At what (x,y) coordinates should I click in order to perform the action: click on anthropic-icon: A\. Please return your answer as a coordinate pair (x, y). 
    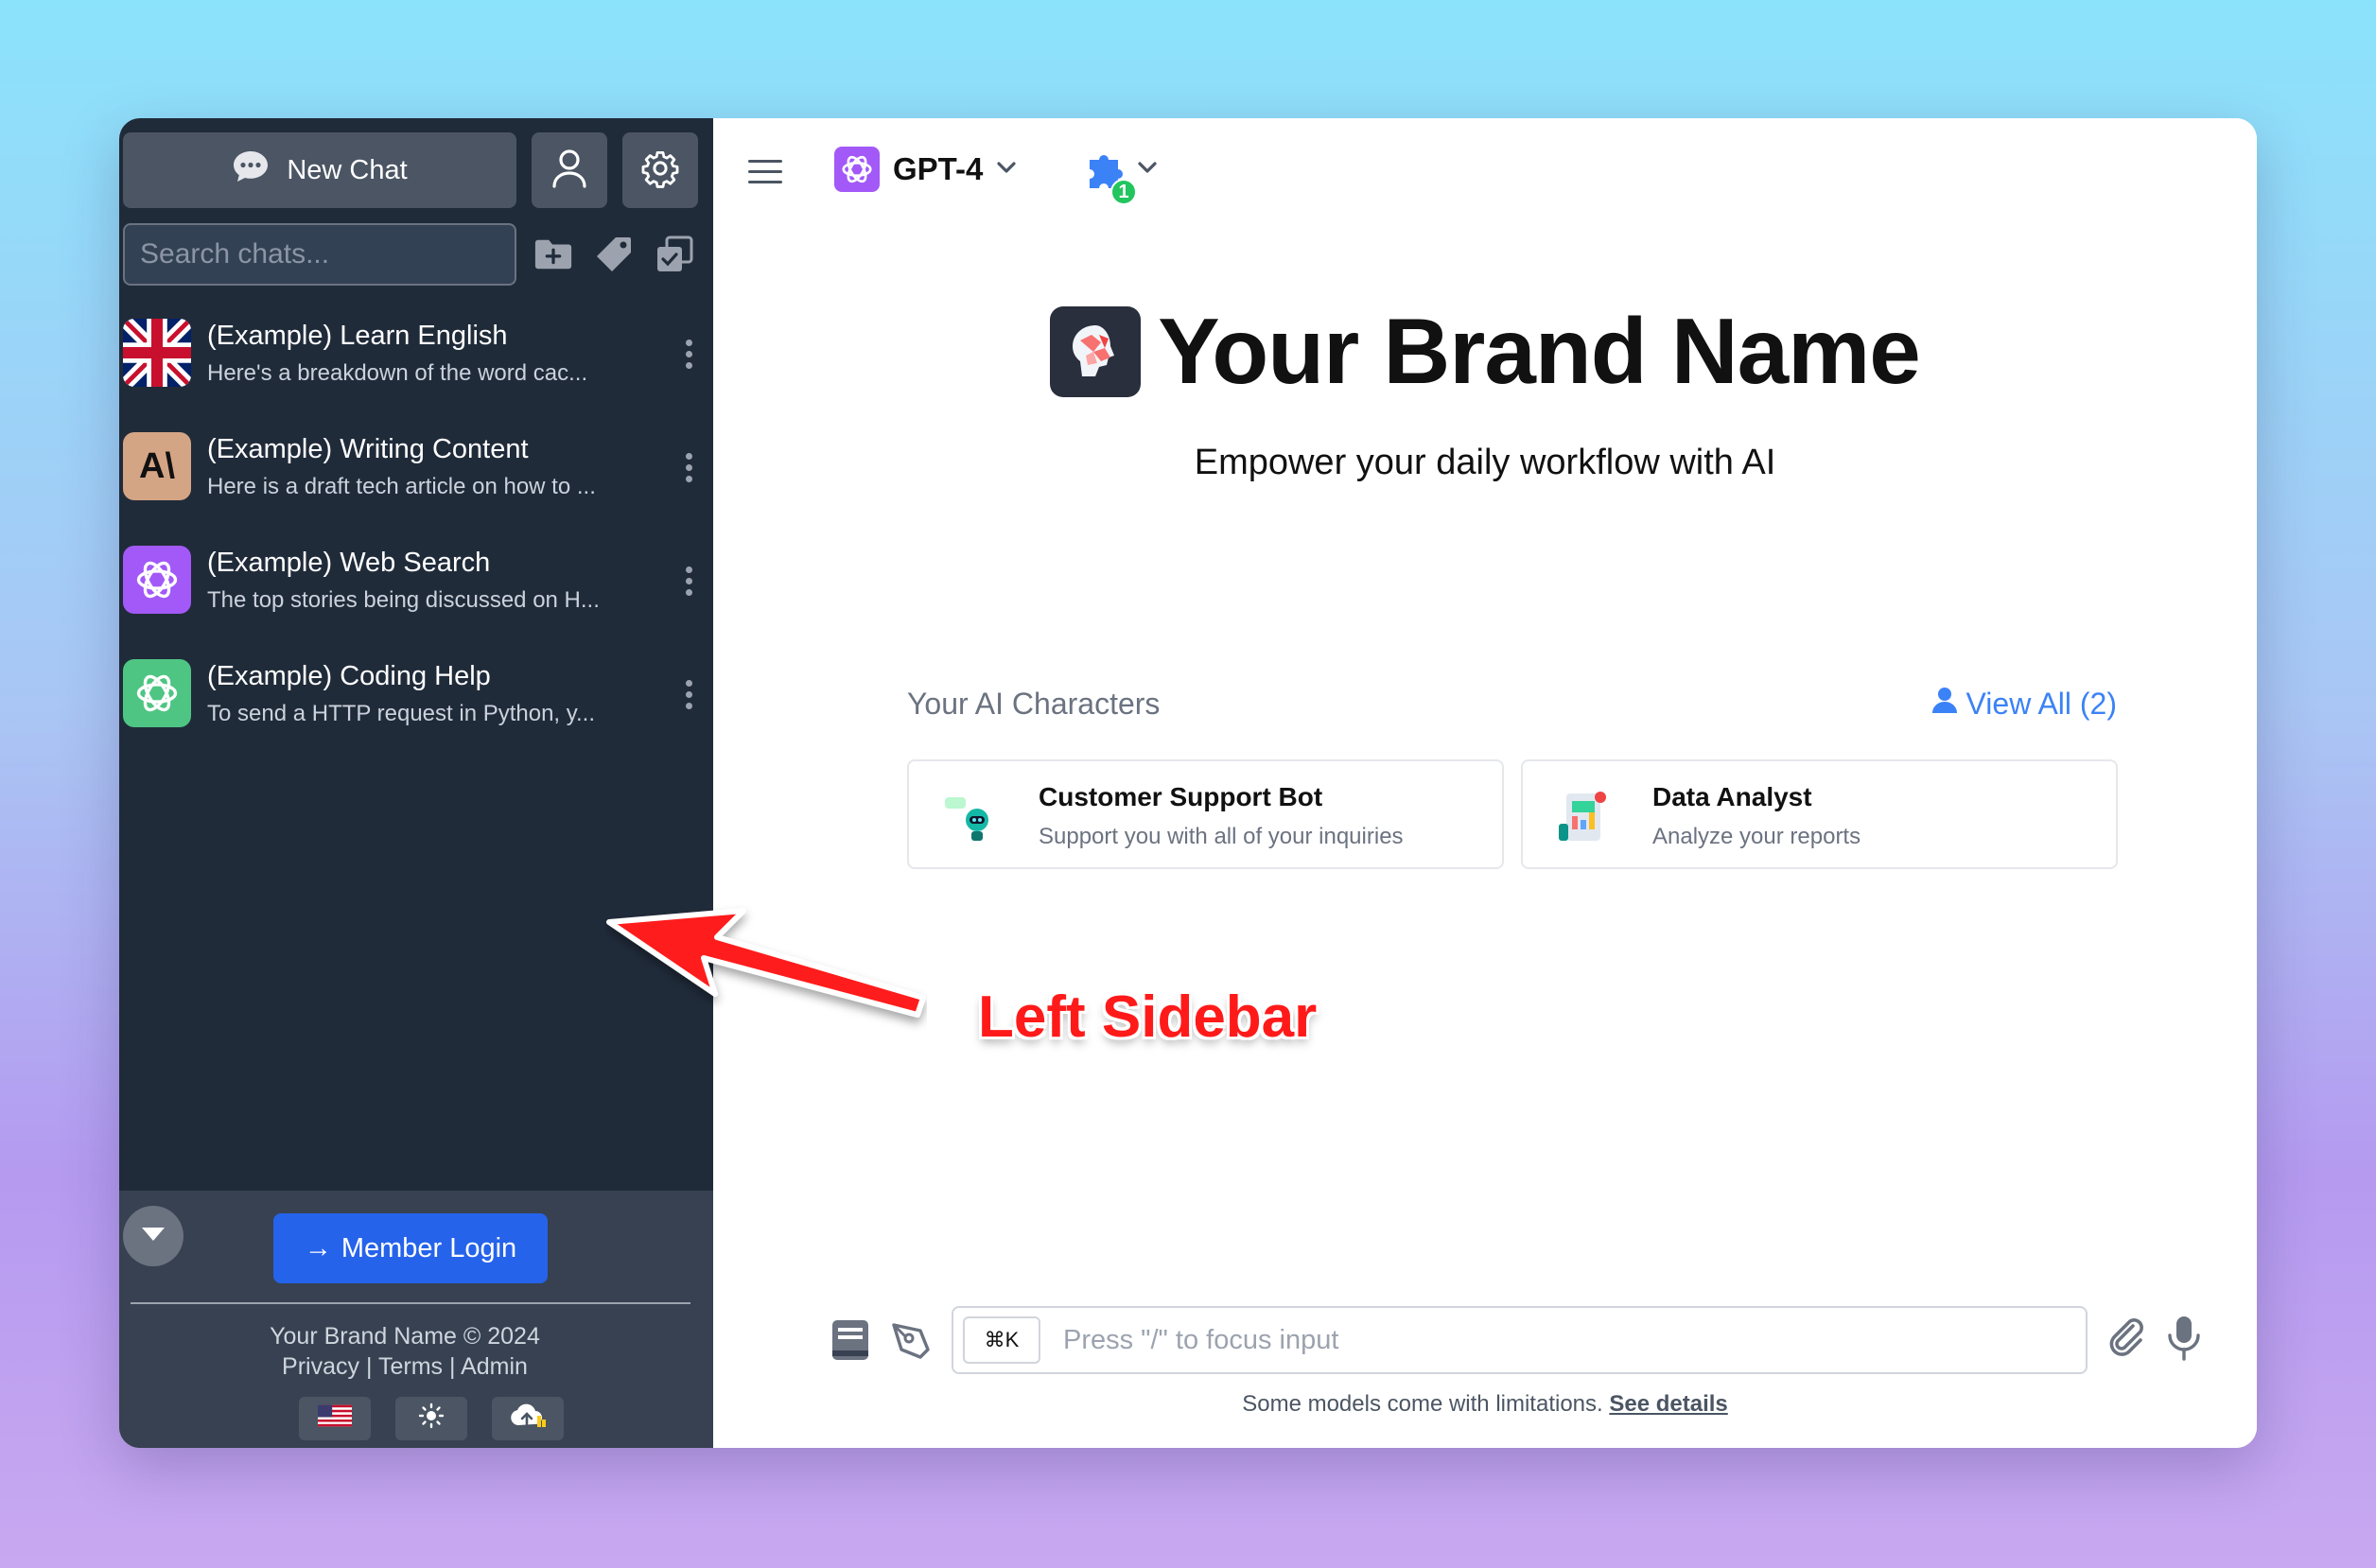
    Looking at the image, I should click on (157, 466).